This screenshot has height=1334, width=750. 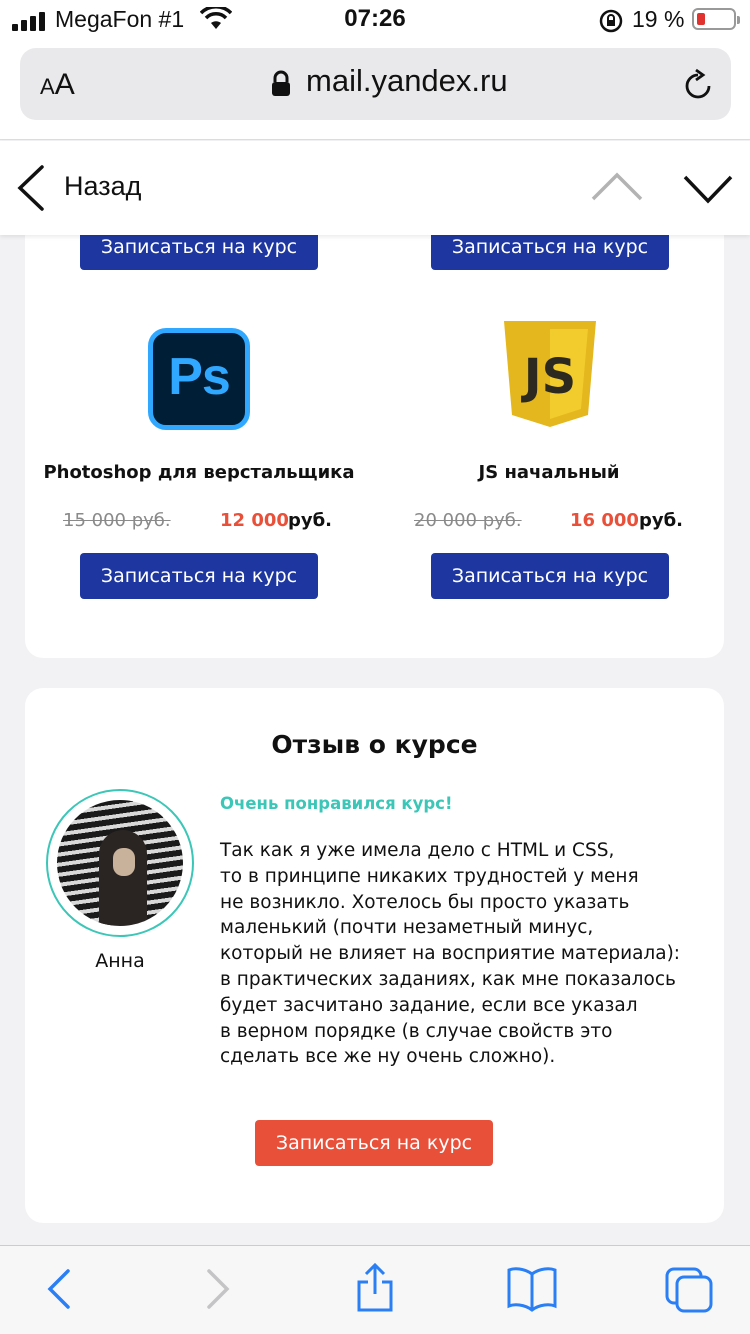 I want to click on chevron-up-icon, so click(x=617, y=186).